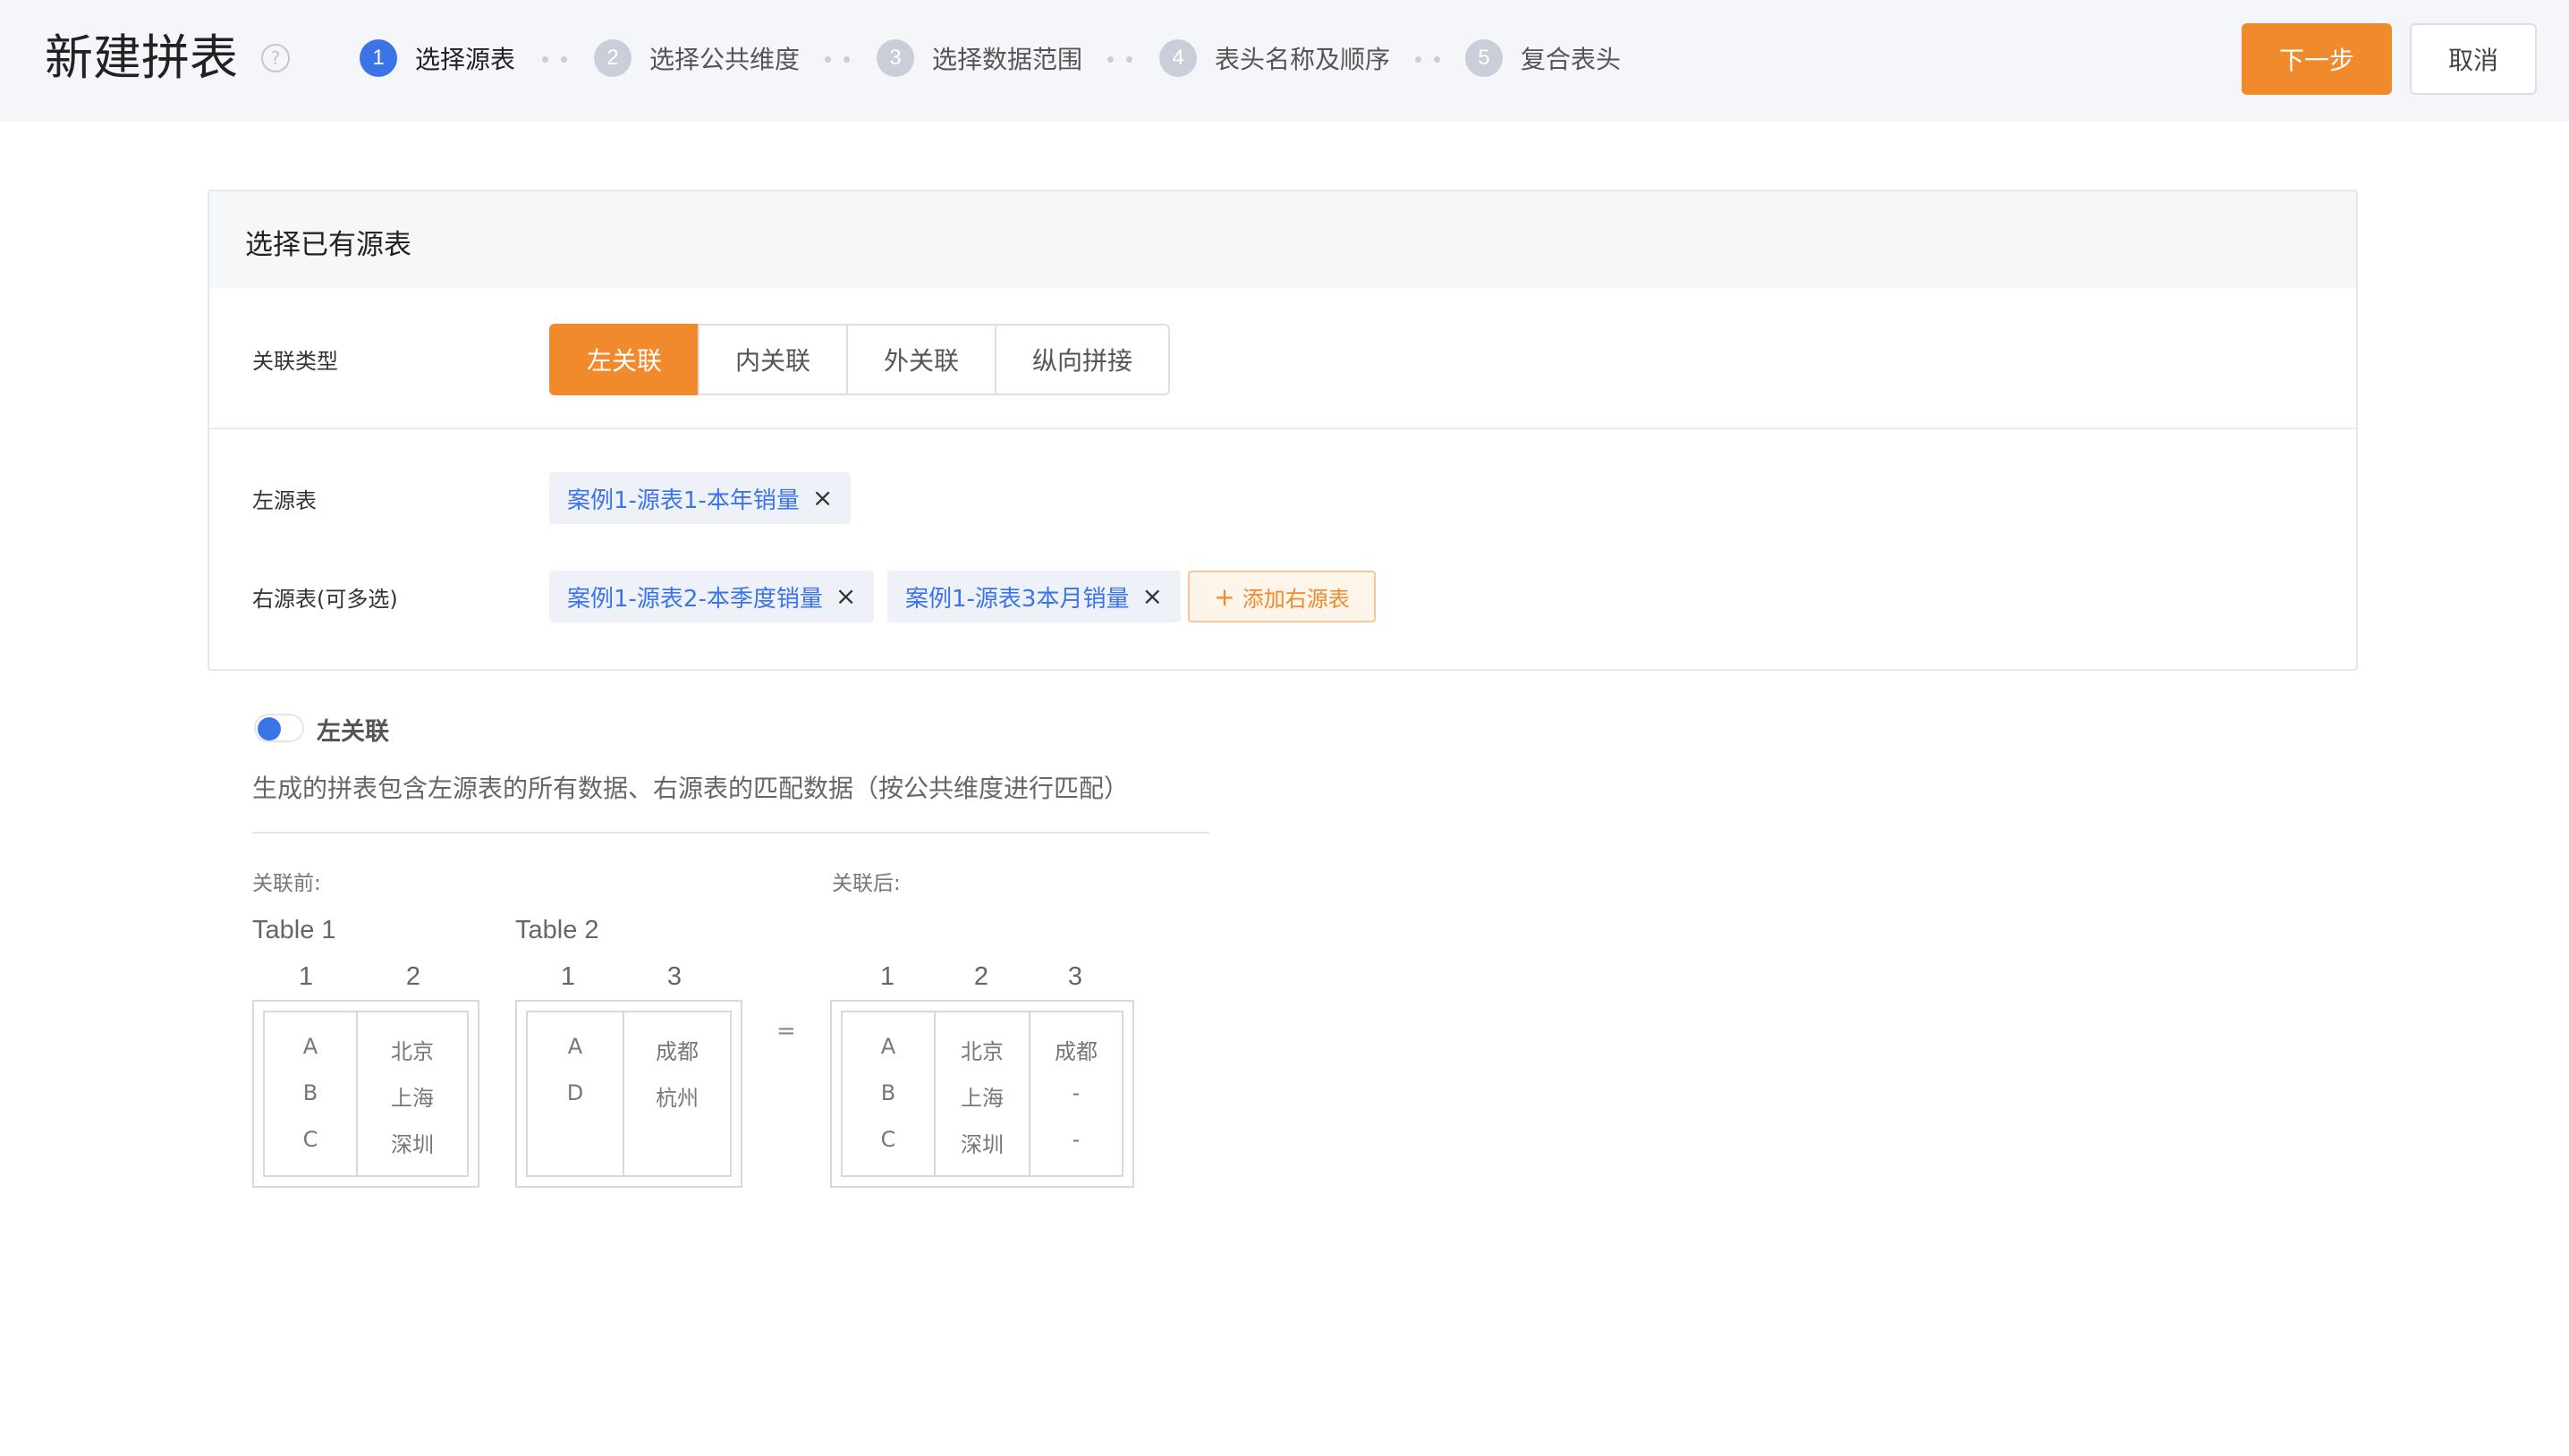 The width and height of the screenshot is (2569, 1456). Describe the element at coordinates (695, 599) in the screenshot. I see `tag-label: 案例1-源表2-本季度销量` at that location.